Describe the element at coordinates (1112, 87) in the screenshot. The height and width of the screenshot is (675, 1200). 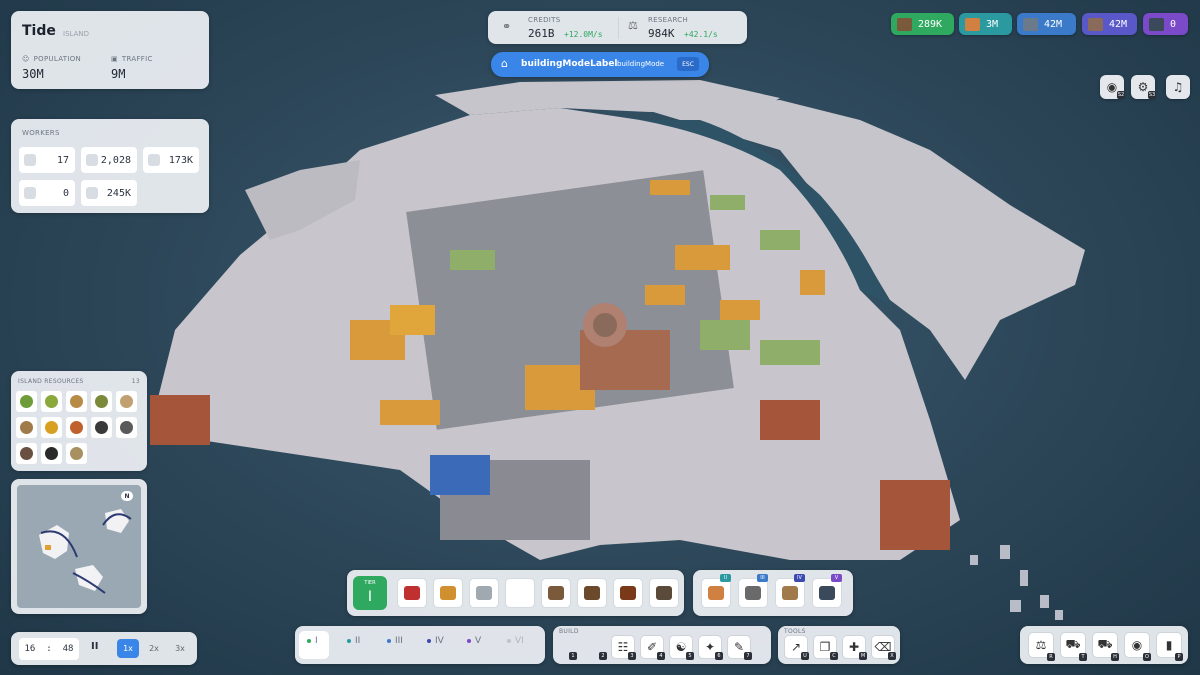
I see `camera-icon: ◉` at that location.